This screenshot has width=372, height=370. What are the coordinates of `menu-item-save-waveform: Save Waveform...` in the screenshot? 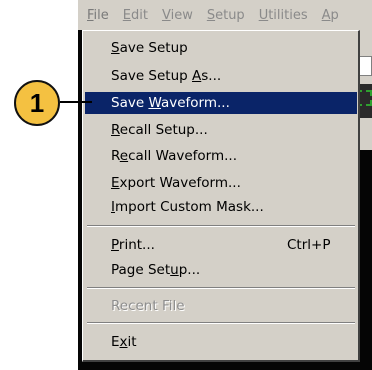 It's located at (221, 103).